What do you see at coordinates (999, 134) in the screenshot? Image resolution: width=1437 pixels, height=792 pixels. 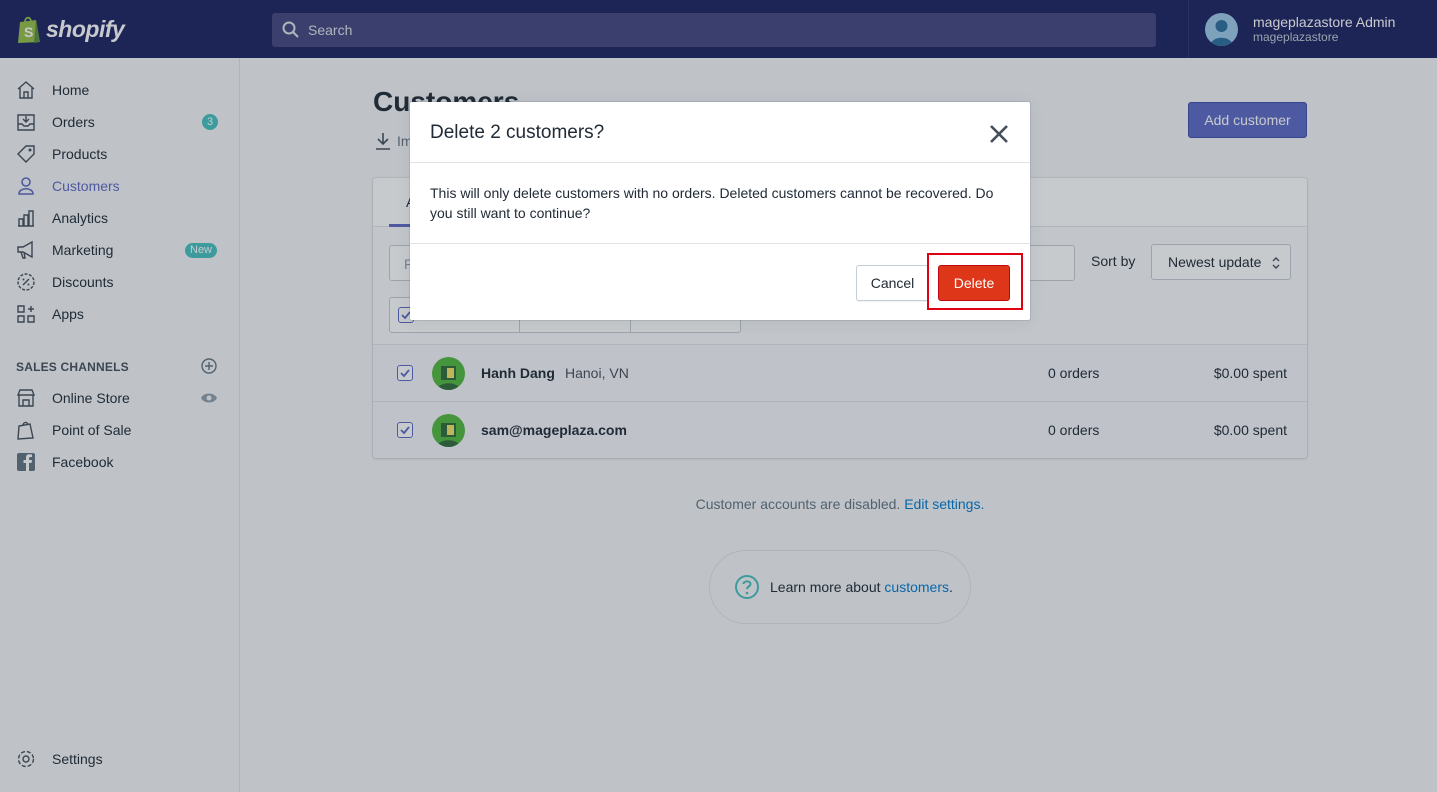 I see `close-icon` at bounding box center [999, 134].